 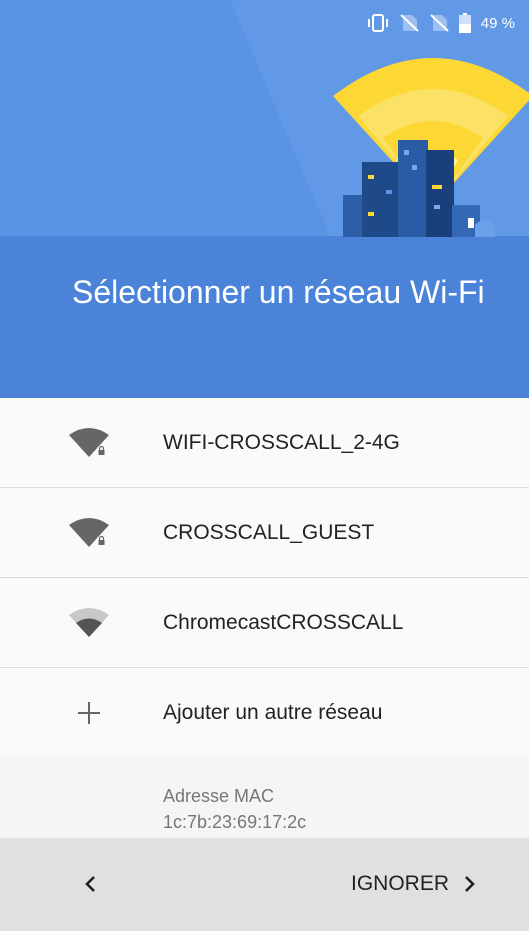 What do you see at coordinates (264, 23) in the screenshot?
I see `status-bar: 49 %` at bounding box center [264, 23].